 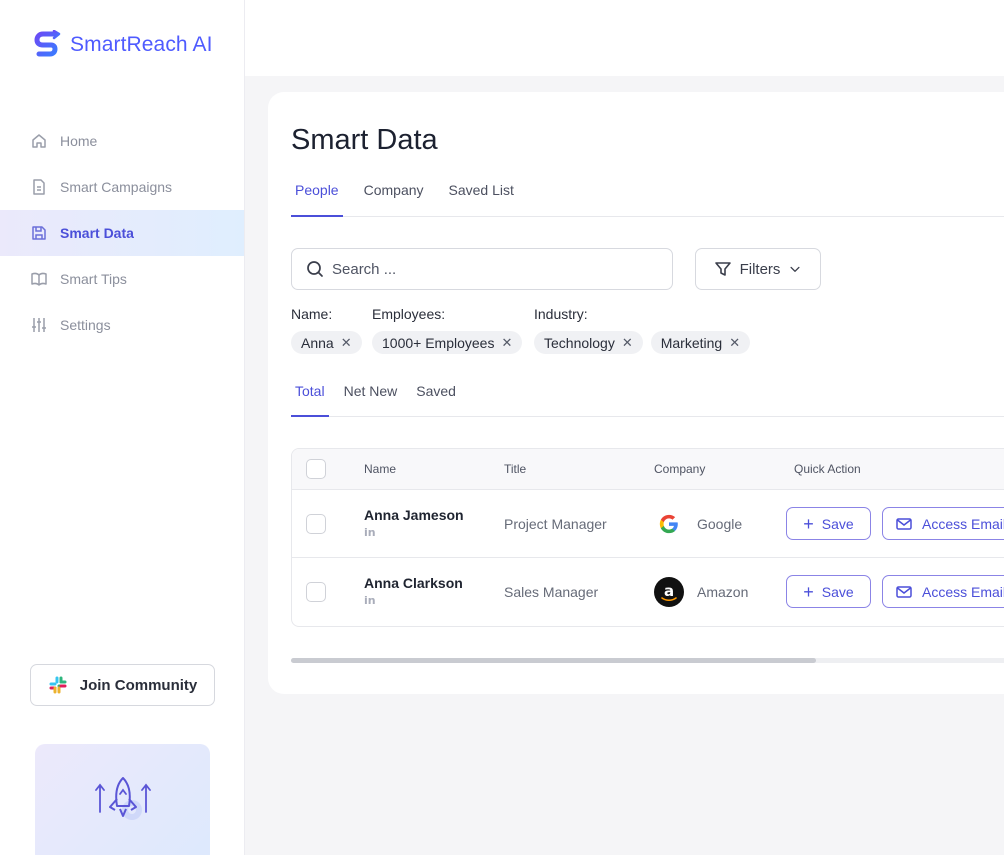 What do you see at coordinates (122, 325) in the screenshot?
I see `sidebar-item-settings: Settings` at bounding box center [122, 325].